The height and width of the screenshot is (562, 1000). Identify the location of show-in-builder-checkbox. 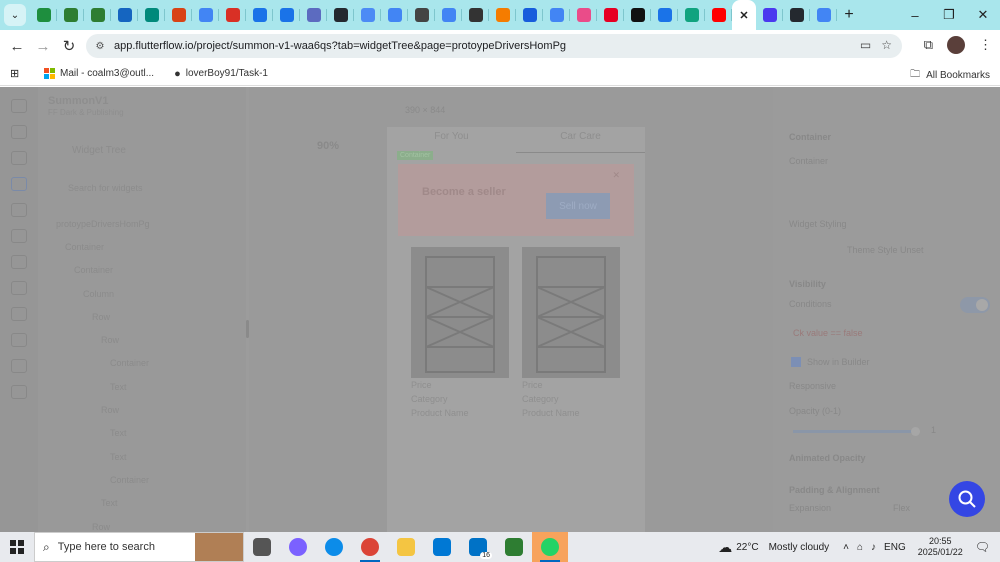
(796, 362).